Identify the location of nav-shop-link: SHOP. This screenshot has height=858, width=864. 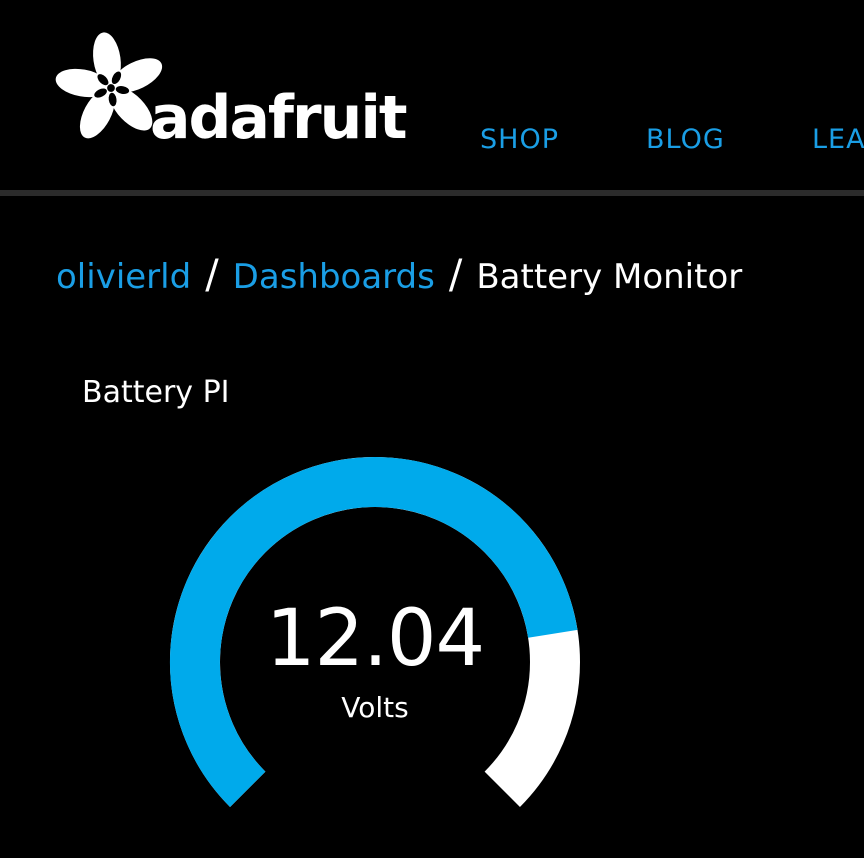
(519, 139).